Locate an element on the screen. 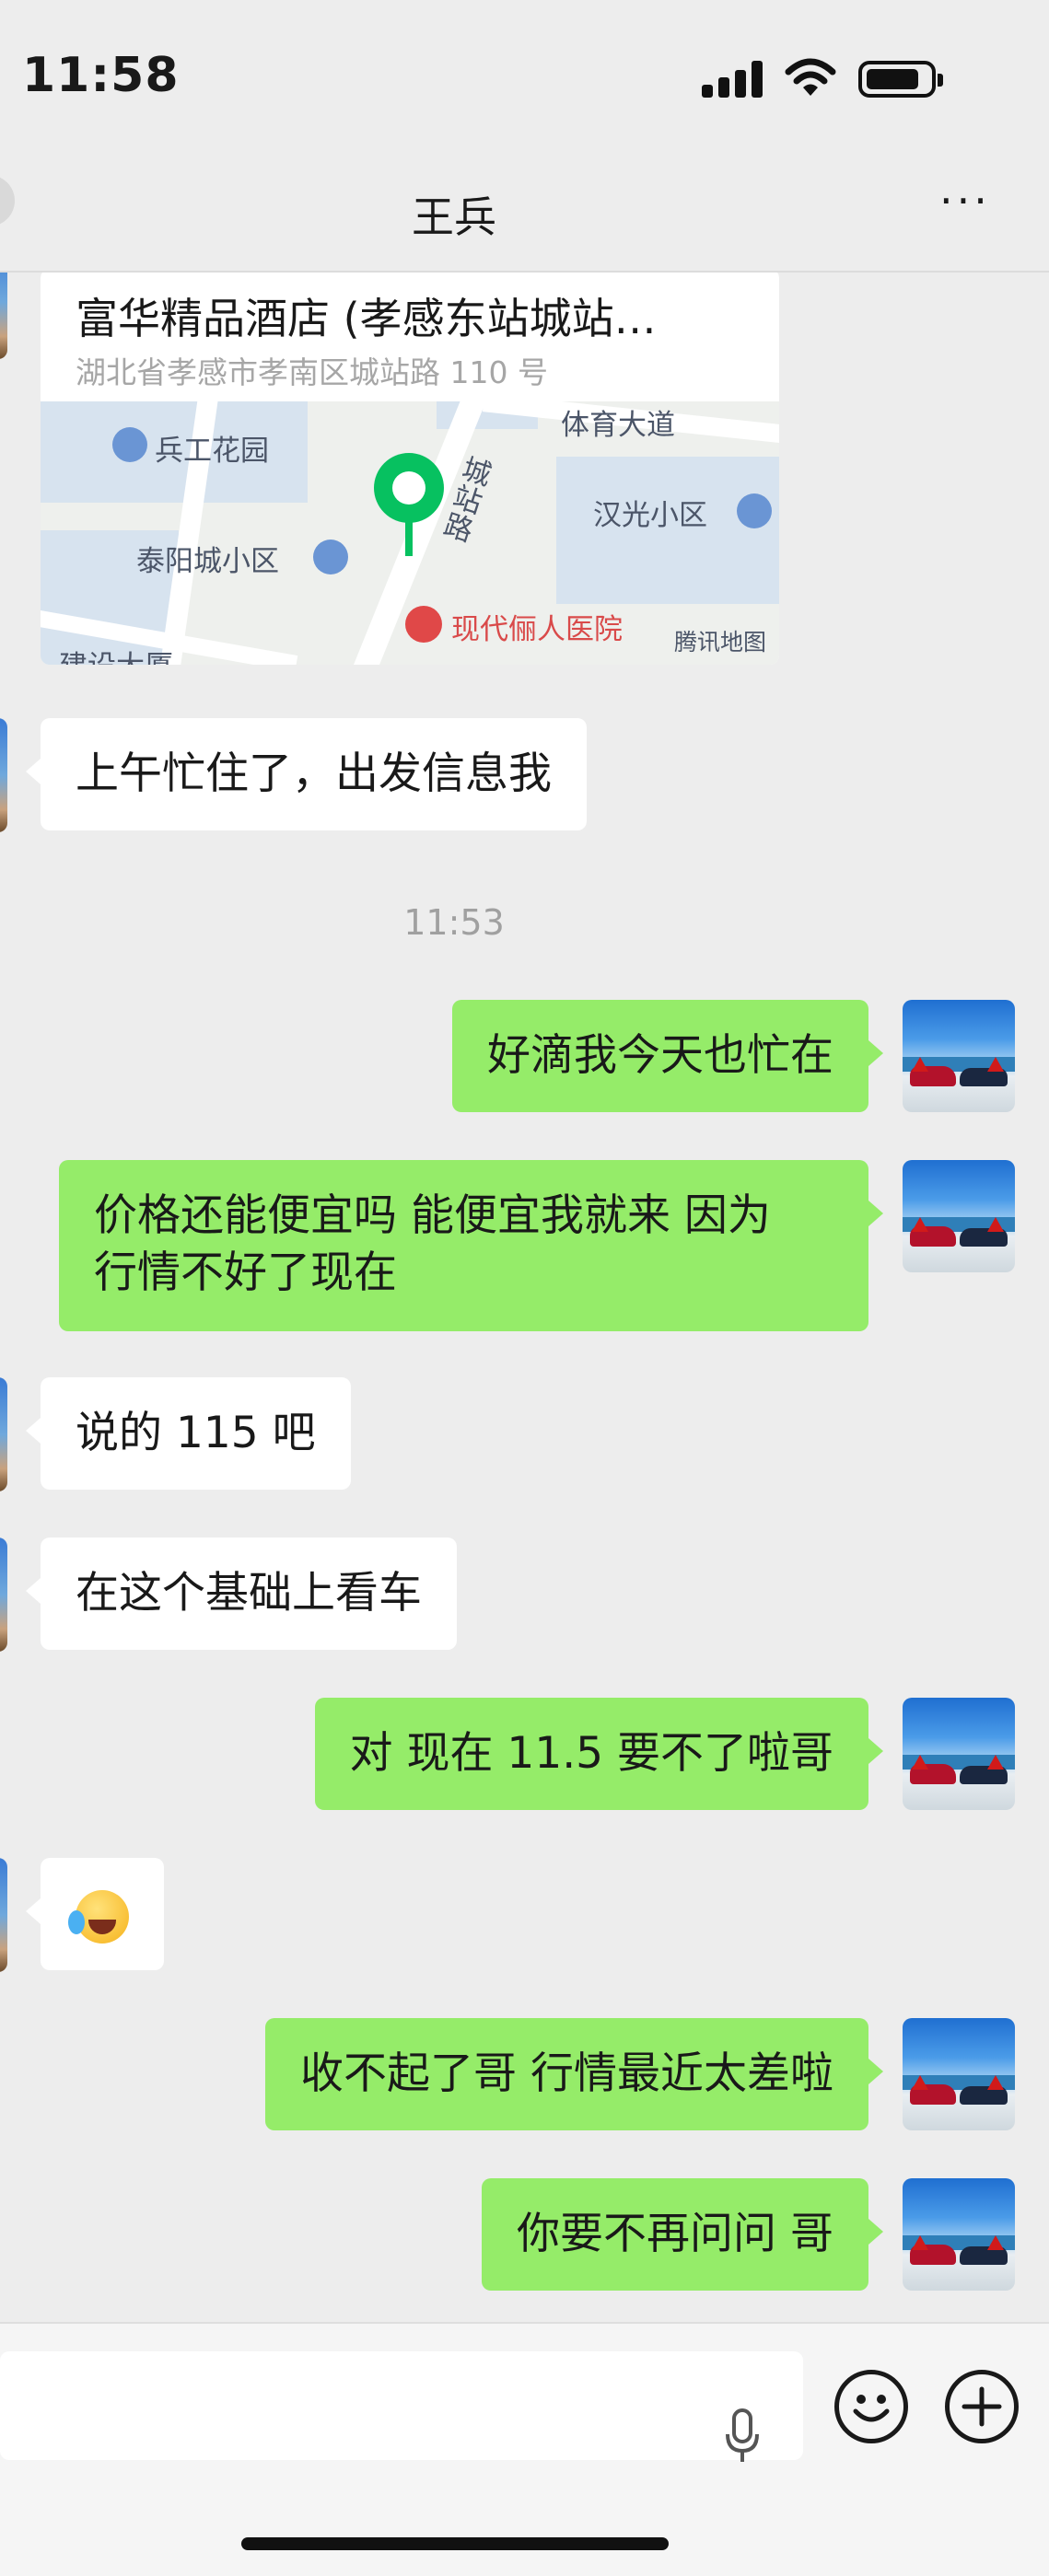 The width and height of the screenshot is (1049, 2576). crying-laughing-emoji-icon is located at coordinates (98, 1916).